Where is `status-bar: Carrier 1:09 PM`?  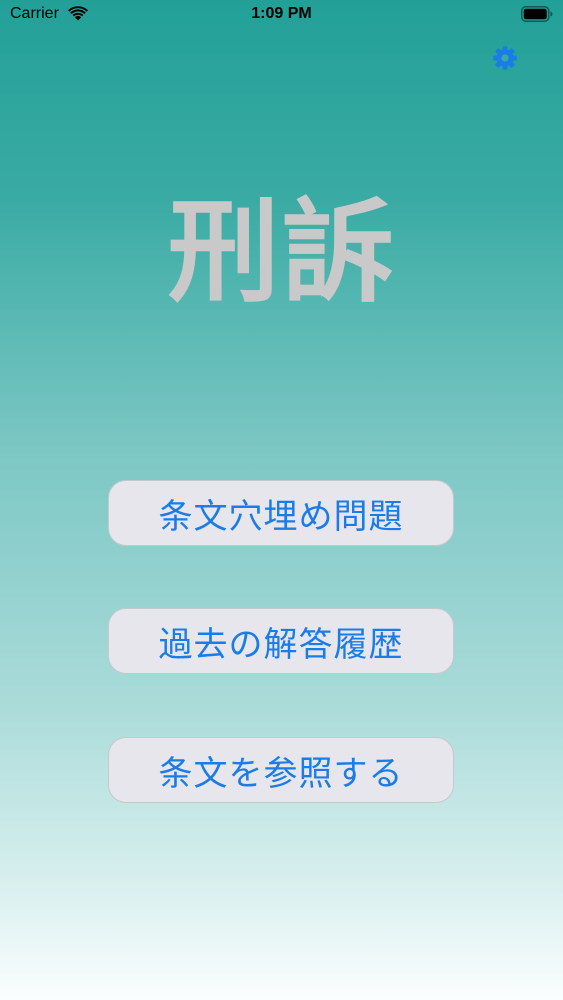 status-bar: Carrier 1:09 PM is located at coordinates (281, 15).